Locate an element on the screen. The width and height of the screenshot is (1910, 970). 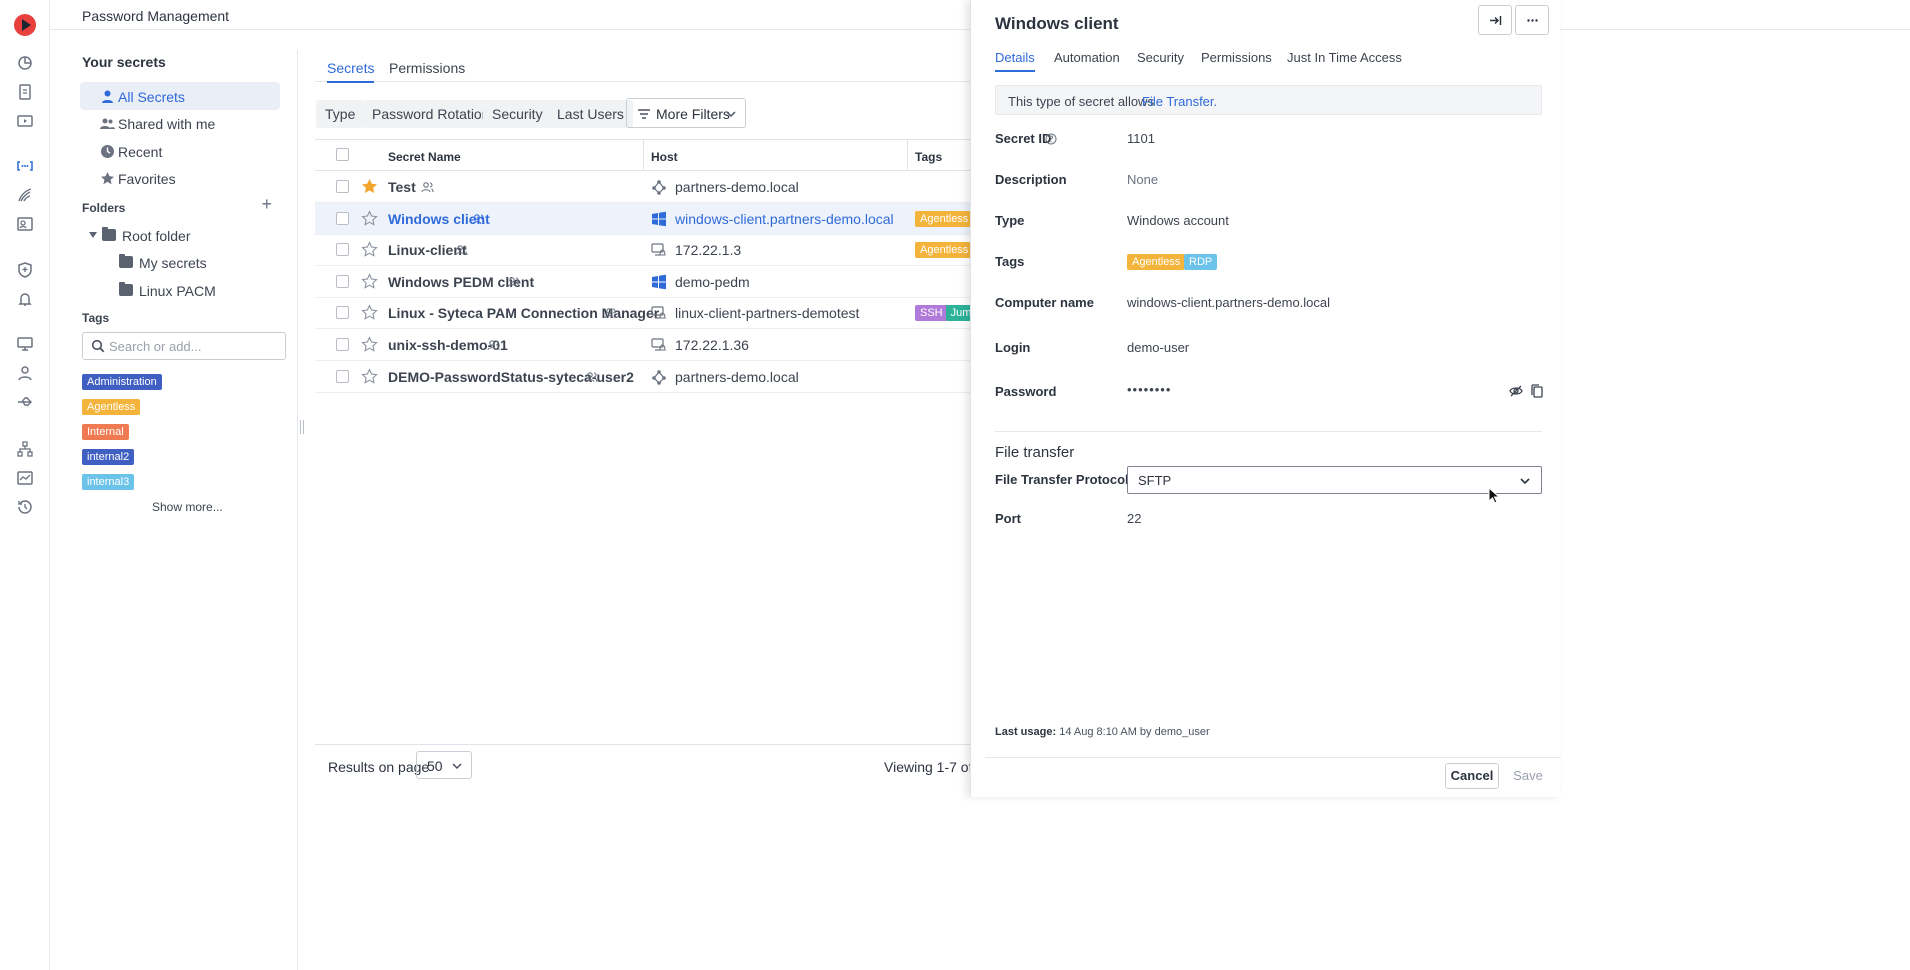
bell-icon is located at coordinates (25, 299).